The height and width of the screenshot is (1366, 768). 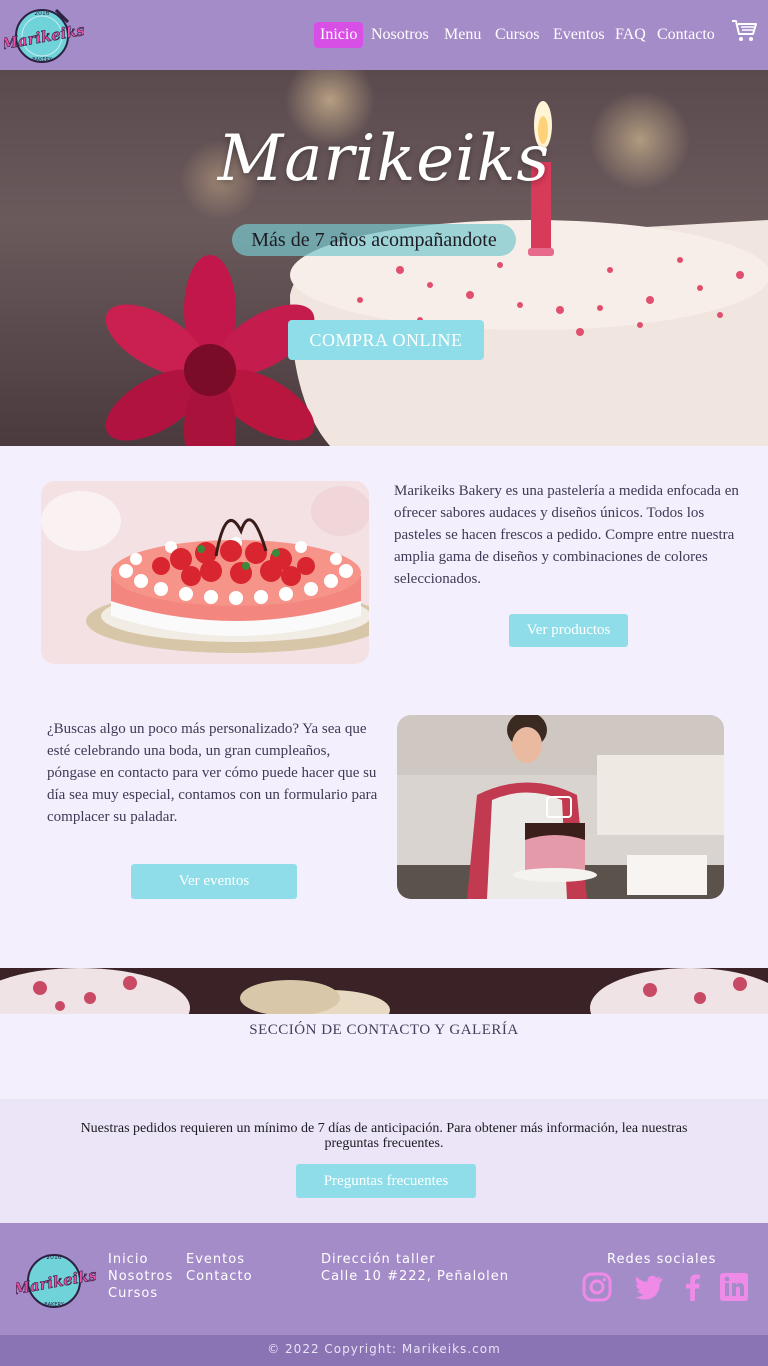 I want to click on copyright-bar: © 2022 Copyright: Marikeiks.com, so click(x=384, y=1350).